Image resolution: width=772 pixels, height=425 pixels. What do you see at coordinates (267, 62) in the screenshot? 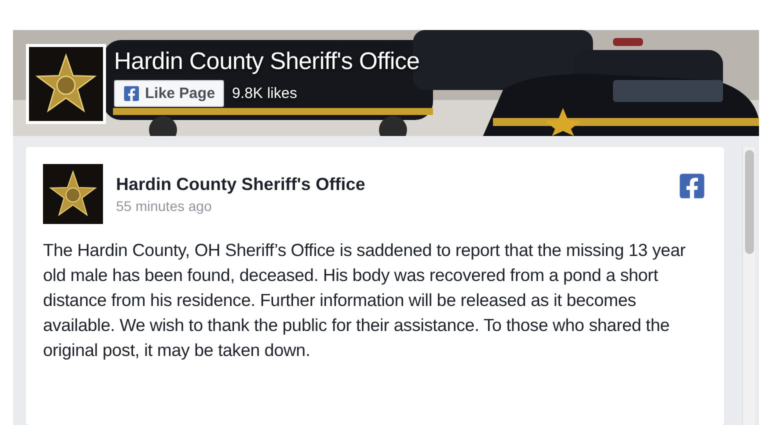
I see `page-name: Hardin County Sheriff's Office` at bounding box center [267, 62].